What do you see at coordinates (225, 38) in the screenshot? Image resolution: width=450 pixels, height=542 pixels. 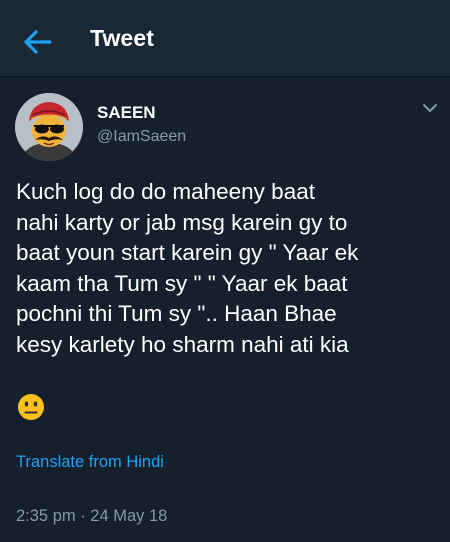 I see `top-app-bar: Tweet` at bounding box center [225, 38].